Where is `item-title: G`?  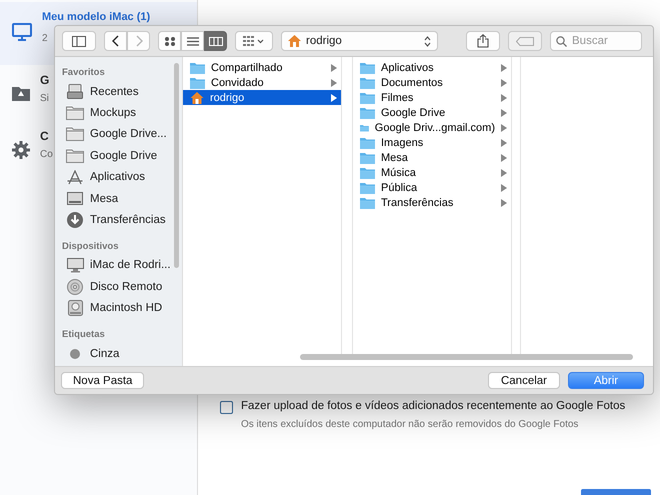 item-title: G is located at coordinates (45, 80).